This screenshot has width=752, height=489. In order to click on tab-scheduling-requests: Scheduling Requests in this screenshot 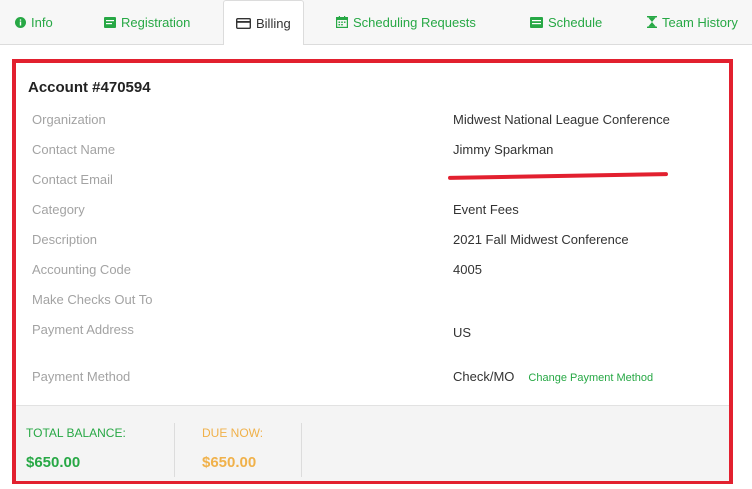, I will do `click(406, 22)`.